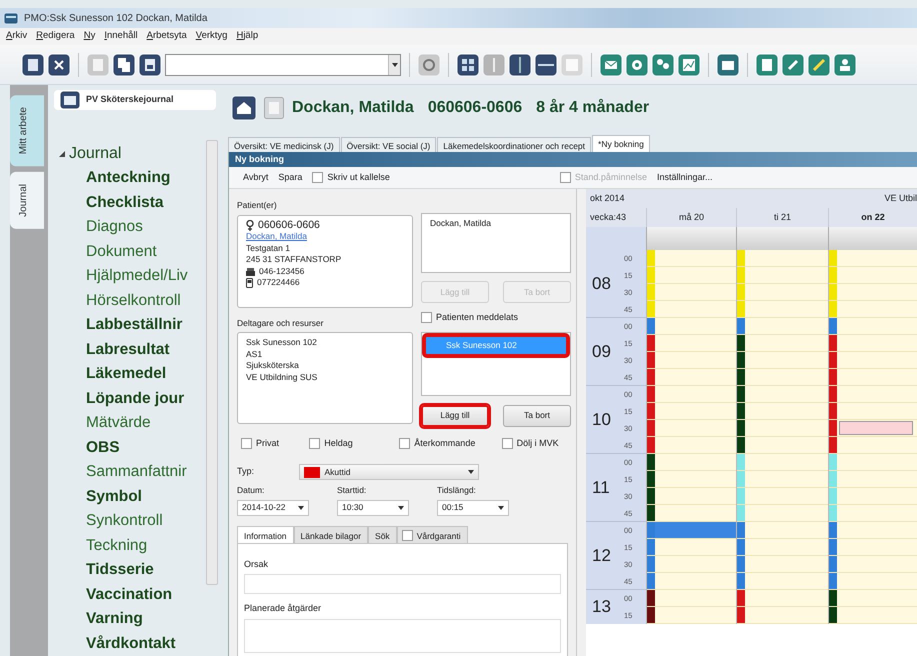  What do you see at coordinates (17, 36) in the screenshot?
I see `menu-item: Arkiv` at bounding box center [17, 36].